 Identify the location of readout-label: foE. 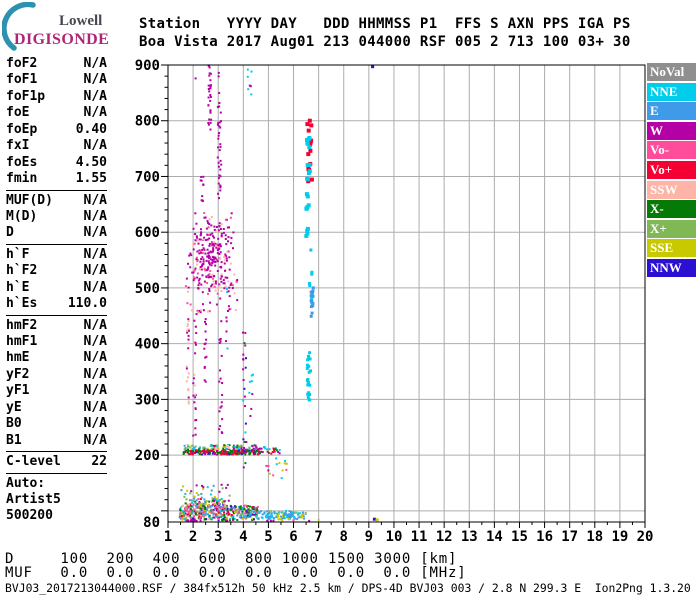
(18, 113).